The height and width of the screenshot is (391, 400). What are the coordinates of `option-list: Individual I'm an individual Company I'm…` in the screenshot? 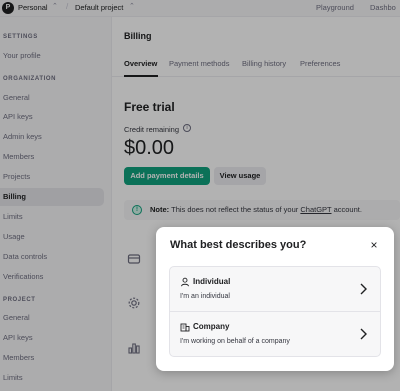 It's located at (275, 311).